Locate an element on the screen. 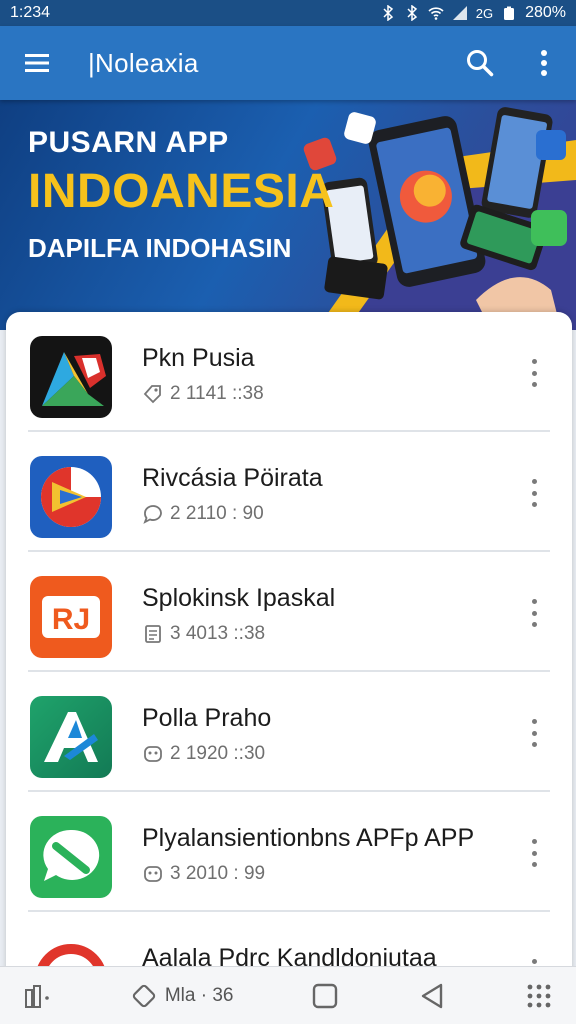  document-icon is located at coordinates (153, 634).